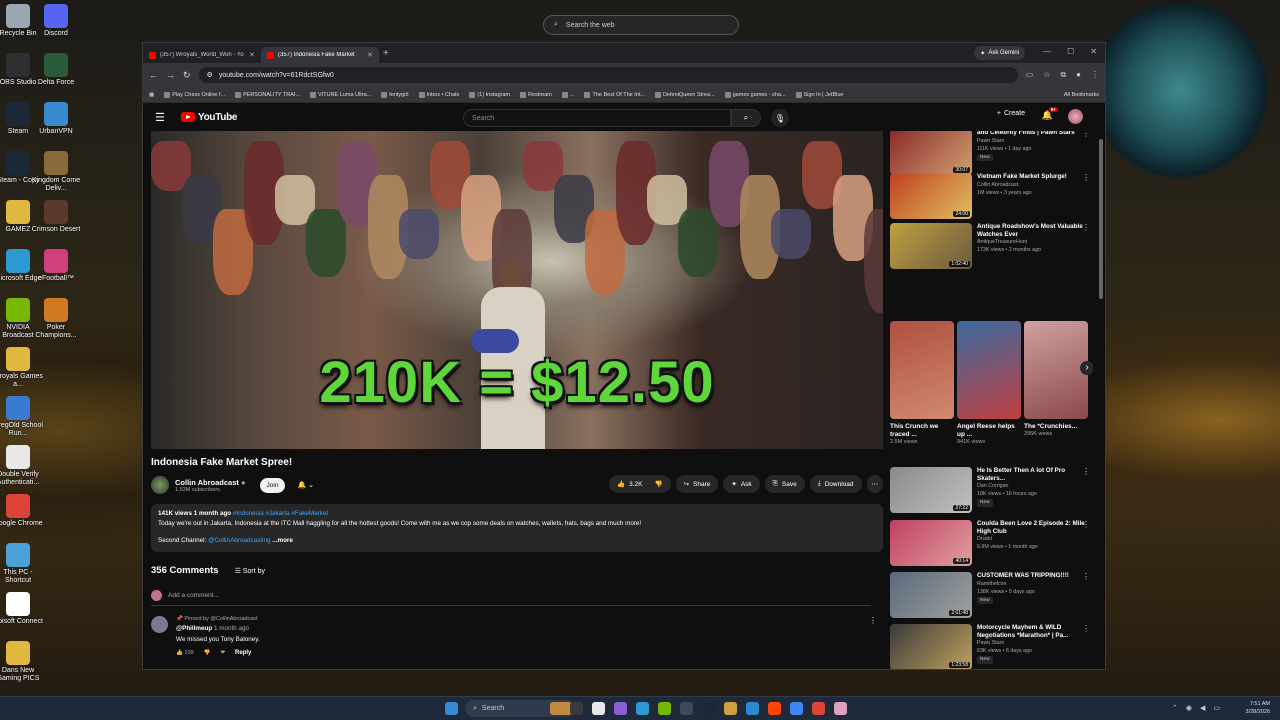  What do you see at coordinates (239, 540) in the screenshot?
I see `second-channel-link: @CollinAbroadcasting` at bounding box center [239, 540].